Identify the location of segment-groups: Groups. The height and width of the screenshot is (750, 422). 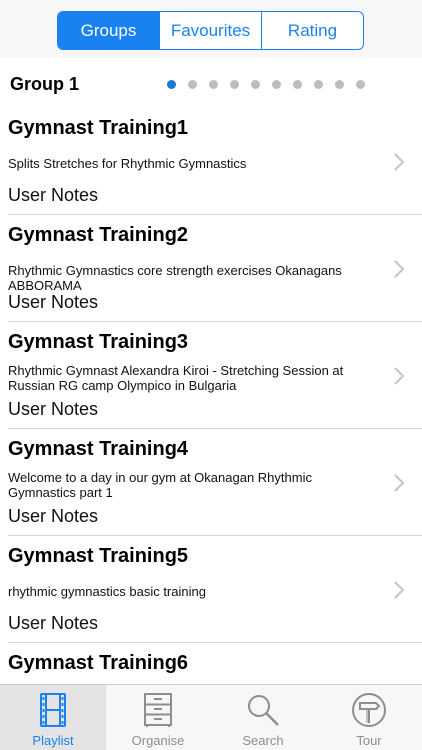
(108, 30).